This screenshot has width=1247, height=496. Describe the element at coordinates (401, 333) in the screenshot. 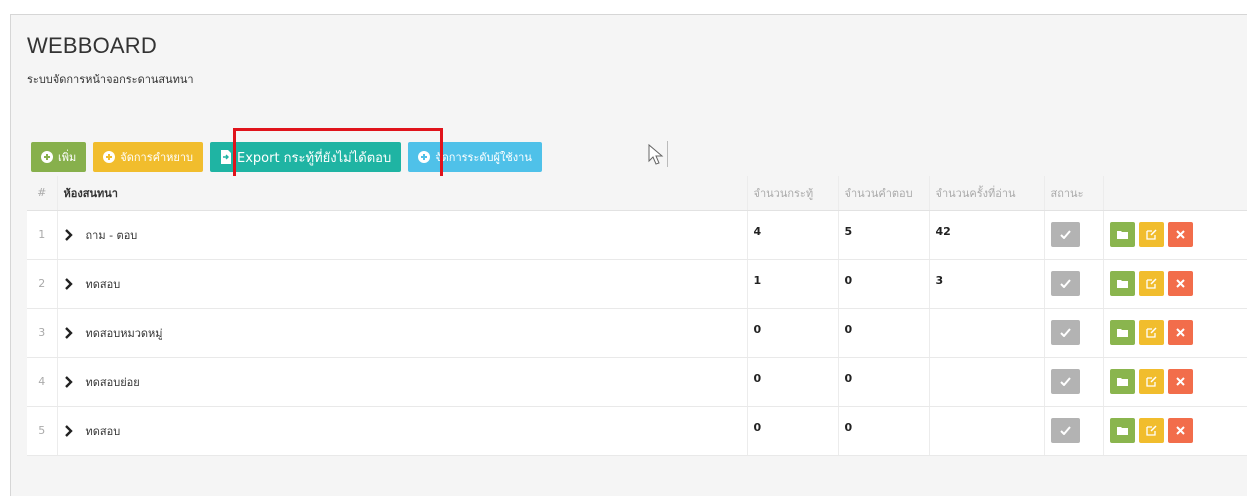

I see `row-room-cell: ทดสอบหมวดหมู่` at that location.